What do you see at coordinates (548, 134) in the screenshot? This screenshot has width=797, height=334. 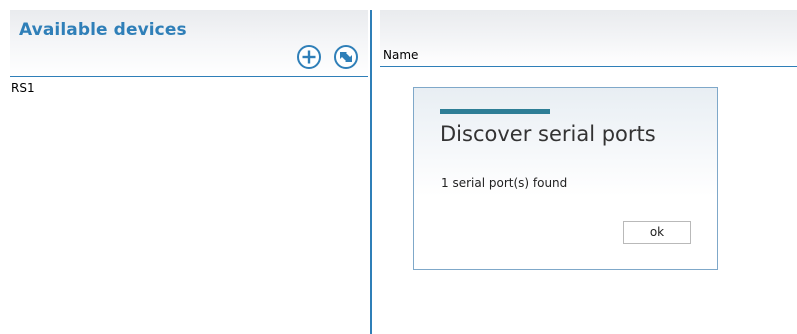 I see `dialog-title: Discover serial ports` at bounding box center [548, 134].